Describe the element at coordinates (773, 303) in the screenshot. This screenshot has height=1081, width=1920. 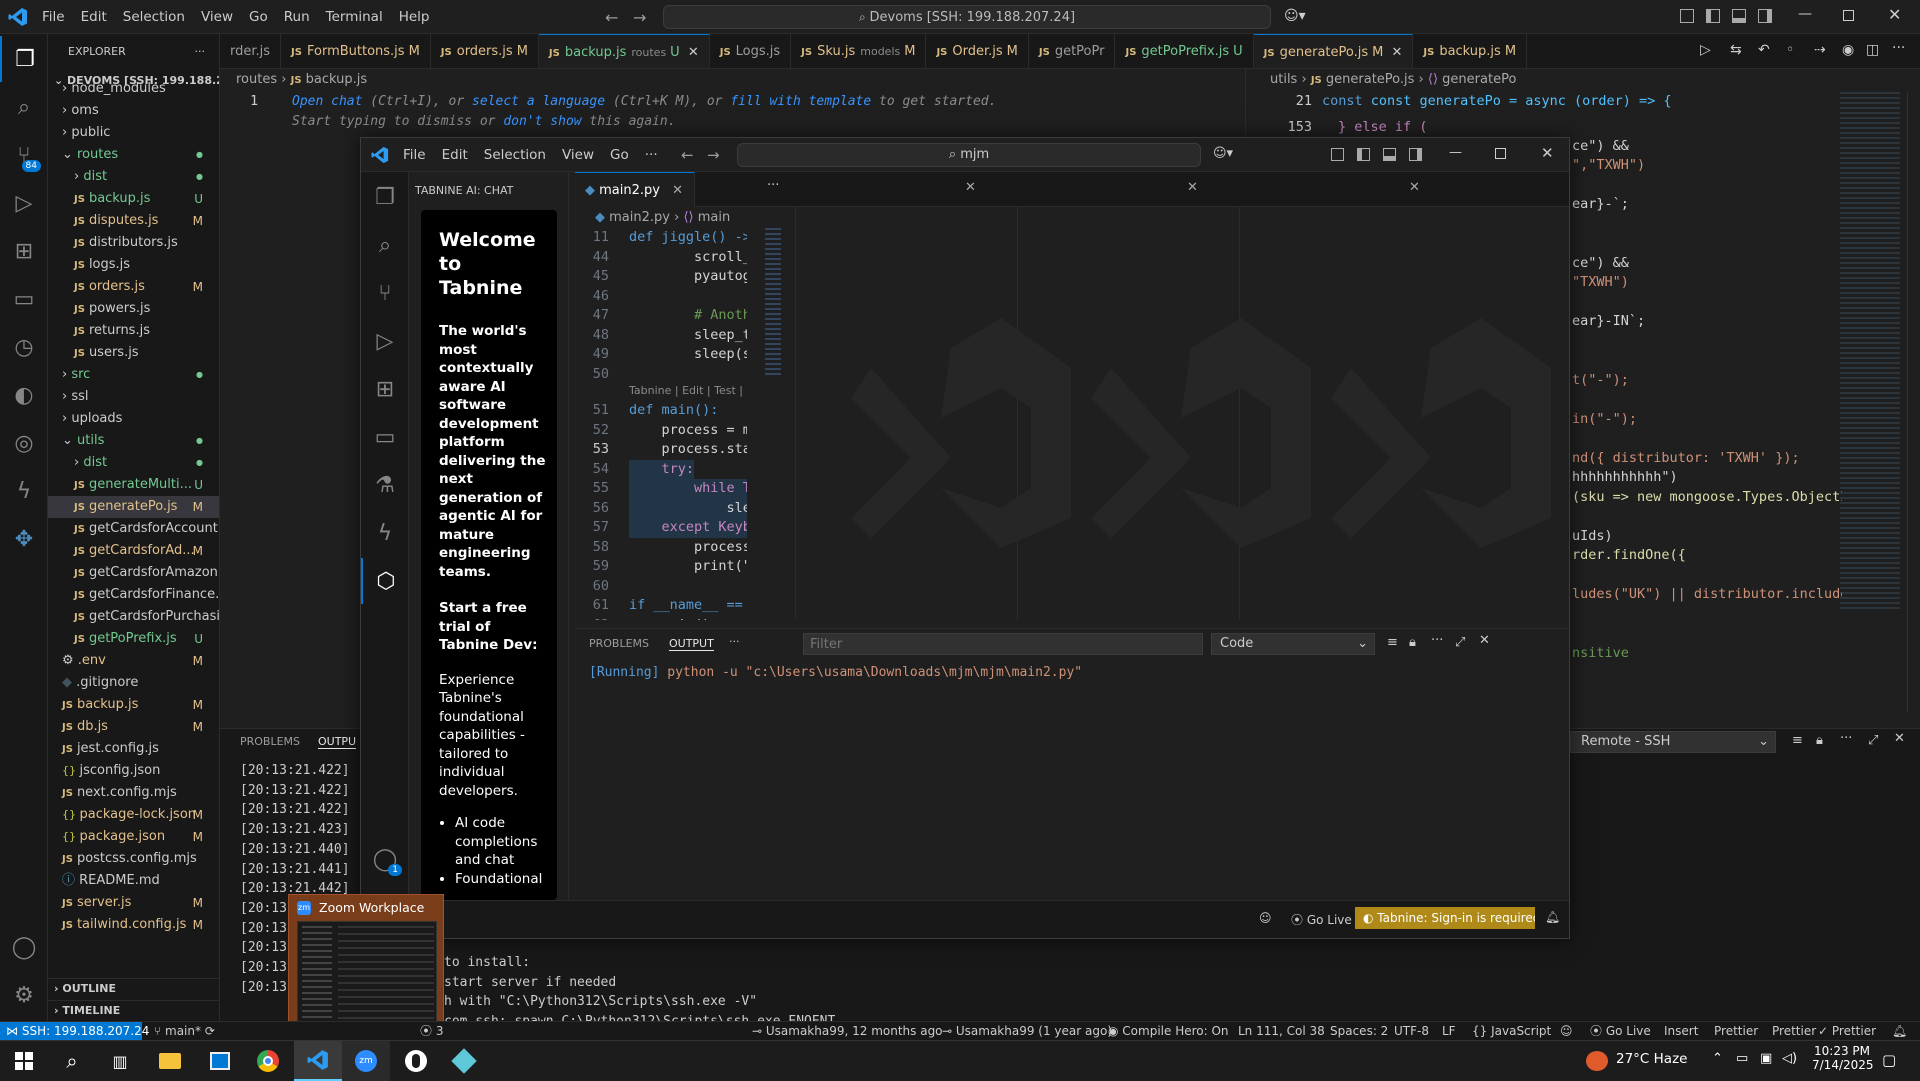
I see `minimap` at that location.